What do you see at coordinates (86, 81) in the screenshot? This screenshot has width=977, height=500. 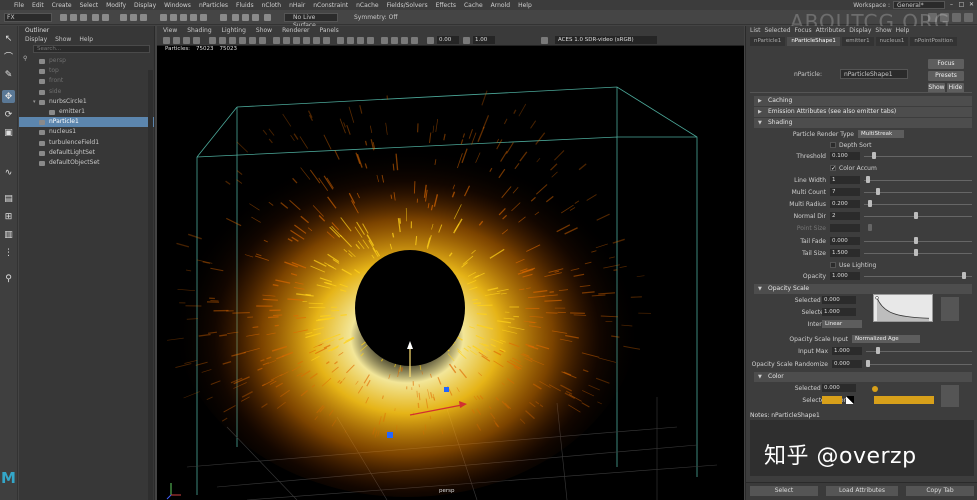 I see `outliner-item: front` at bounding box center [86, 81].